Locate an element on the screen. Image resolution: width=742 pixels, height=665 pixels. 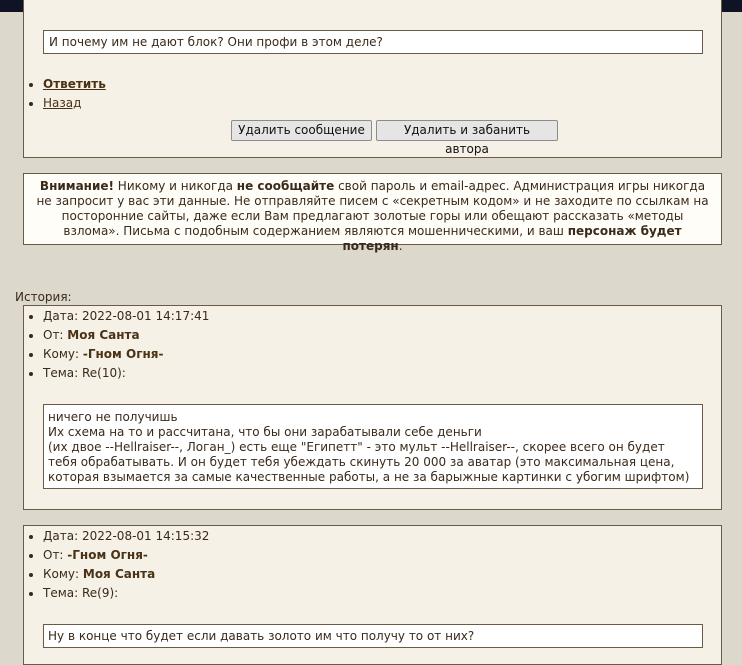
message-line: ничего не получишь is located at coordinates (113, 417).